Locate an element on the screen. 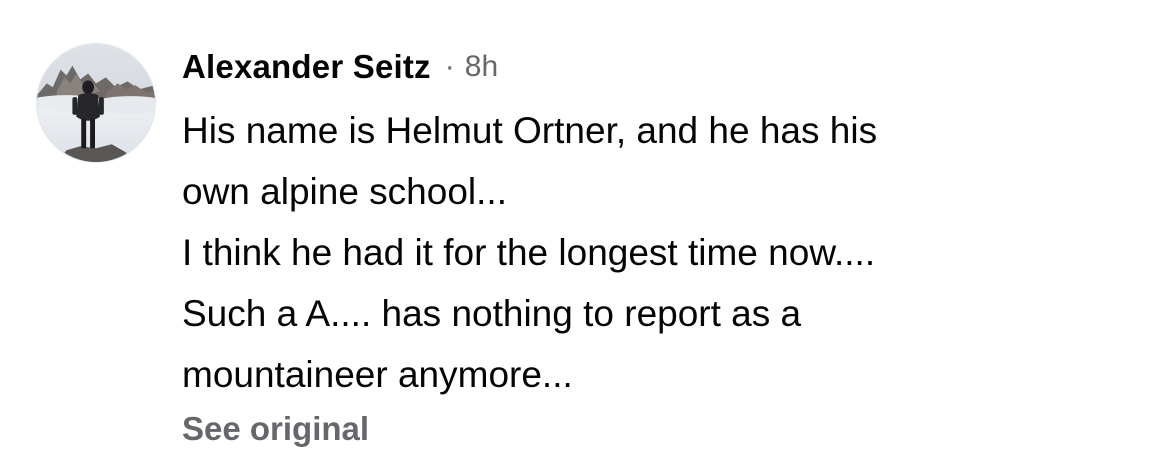  comment-header: Alexander Seitz · 8h is located at coordinates (340, 67).